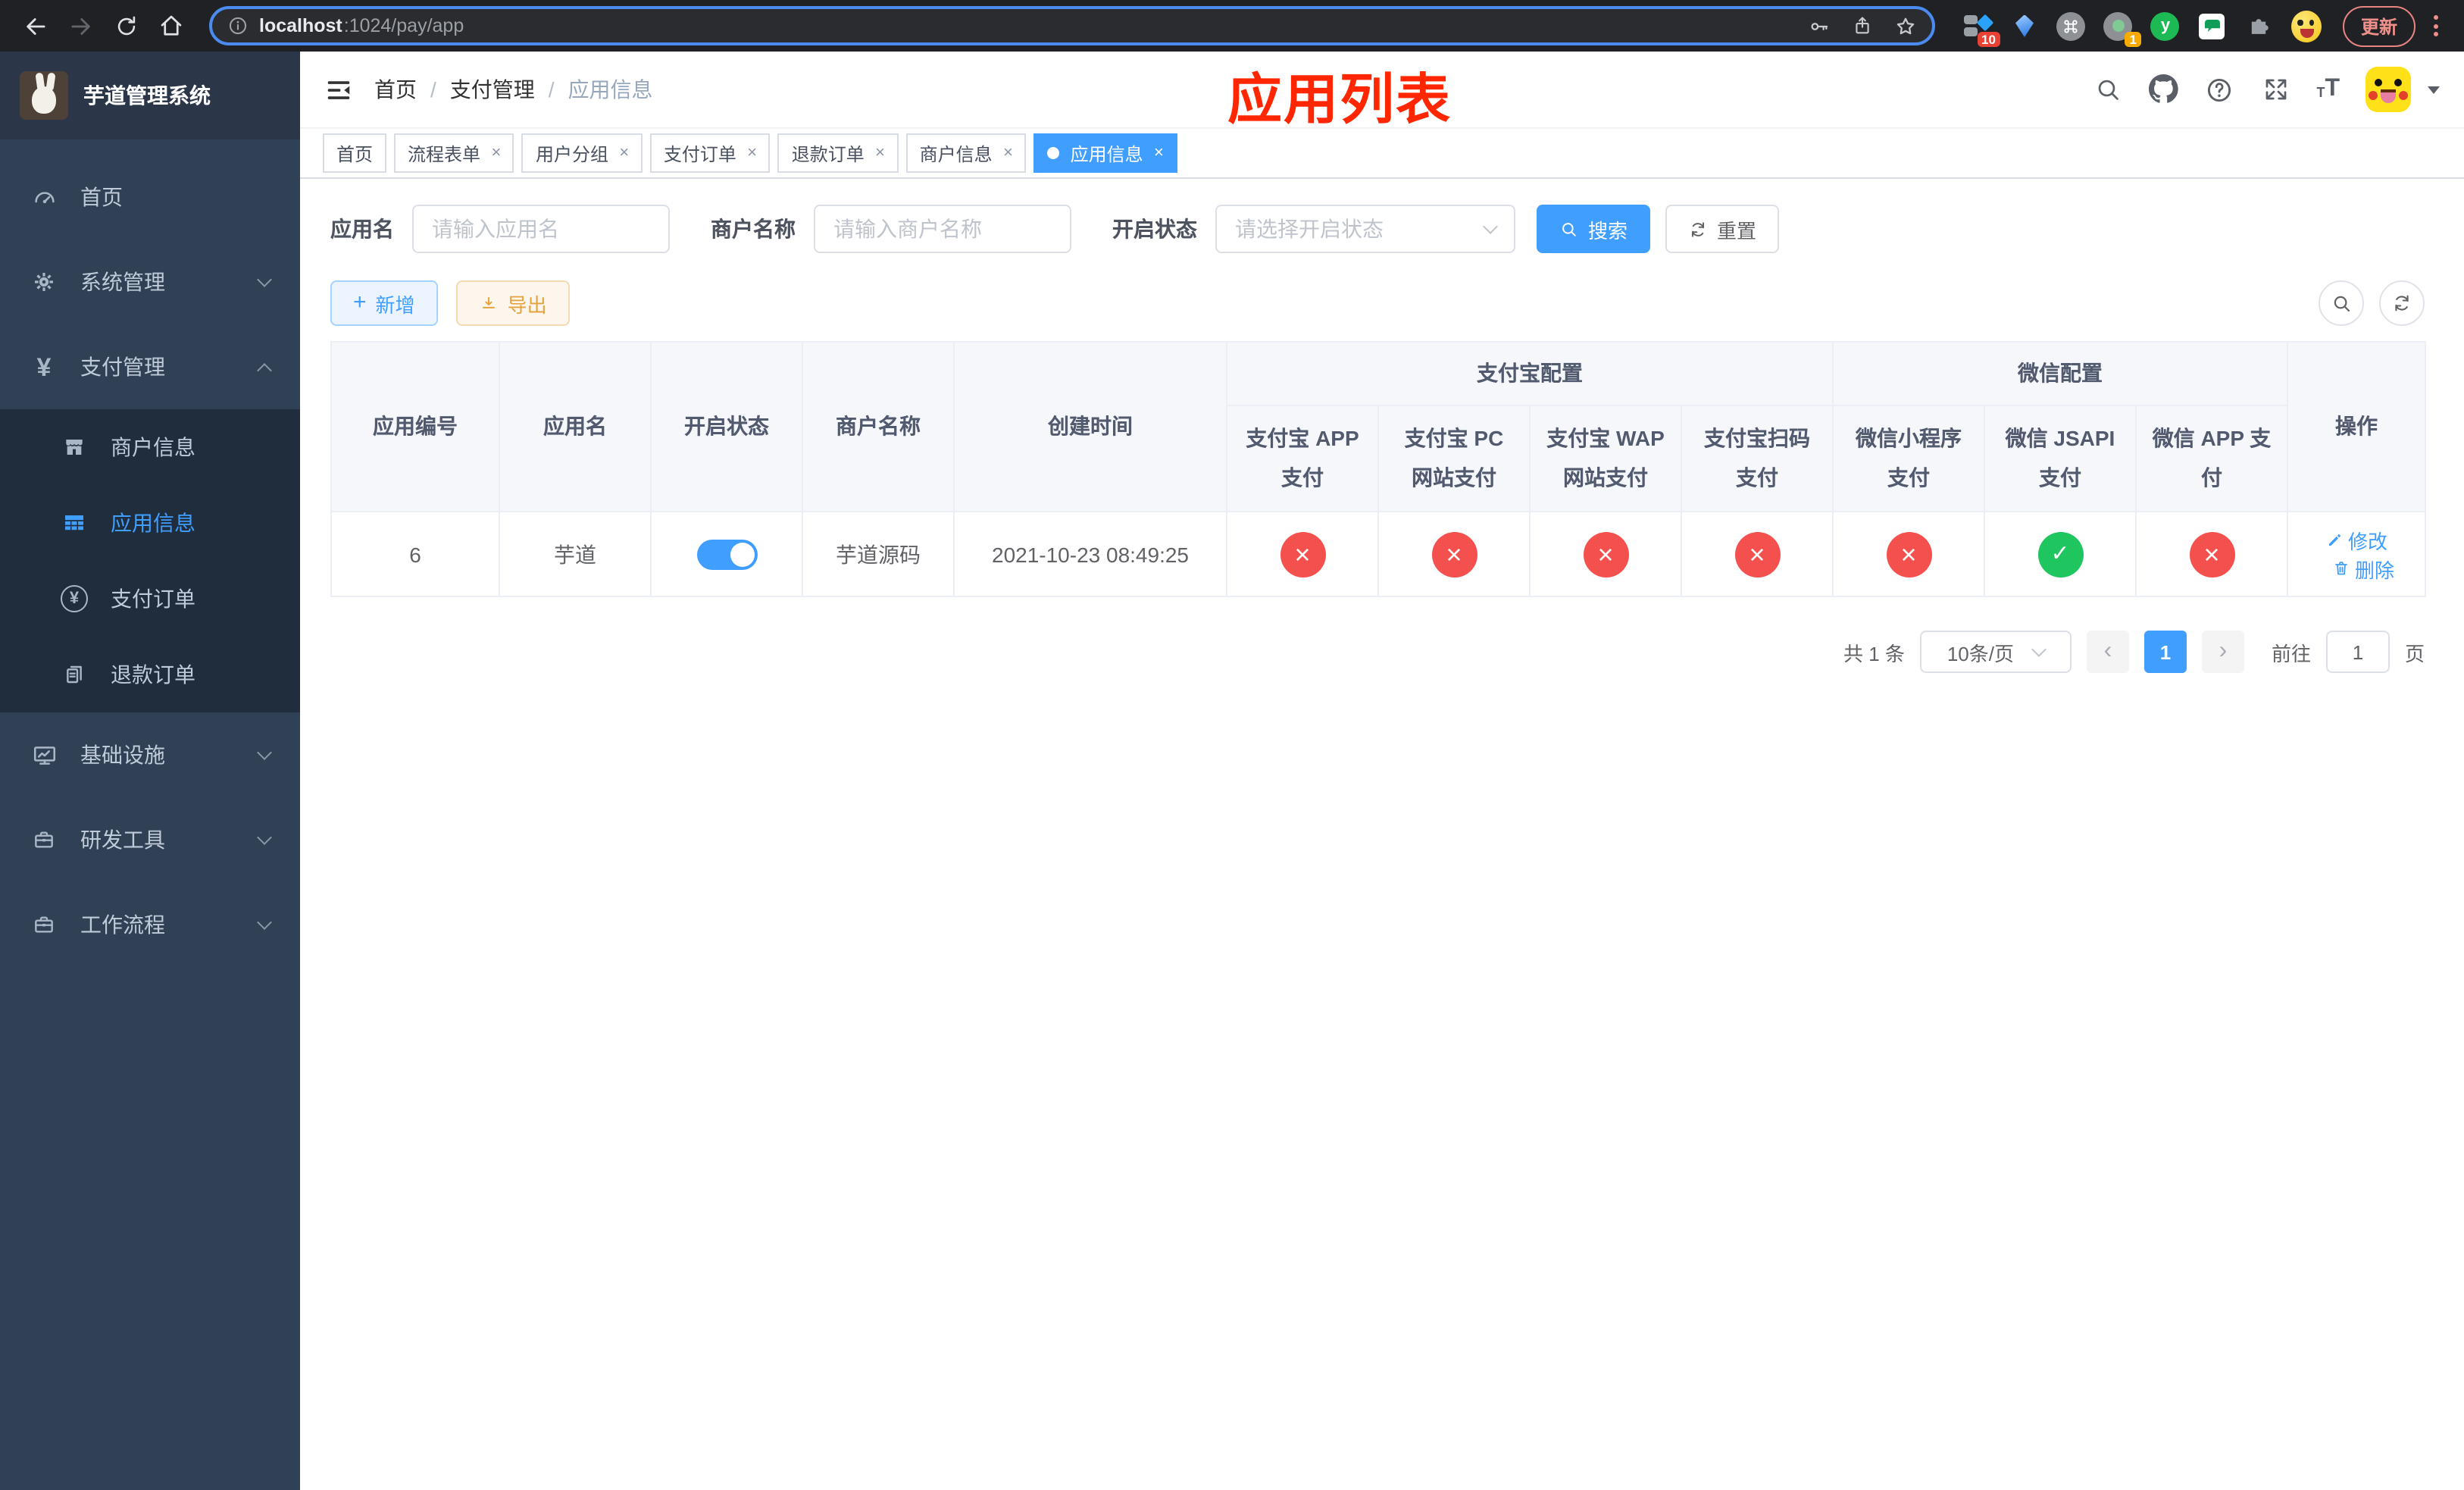 This screenshot has height=1490, width=2464. Describe the element at coordinates (74, 675) in the screenshot. I see `document-icon` at that location.